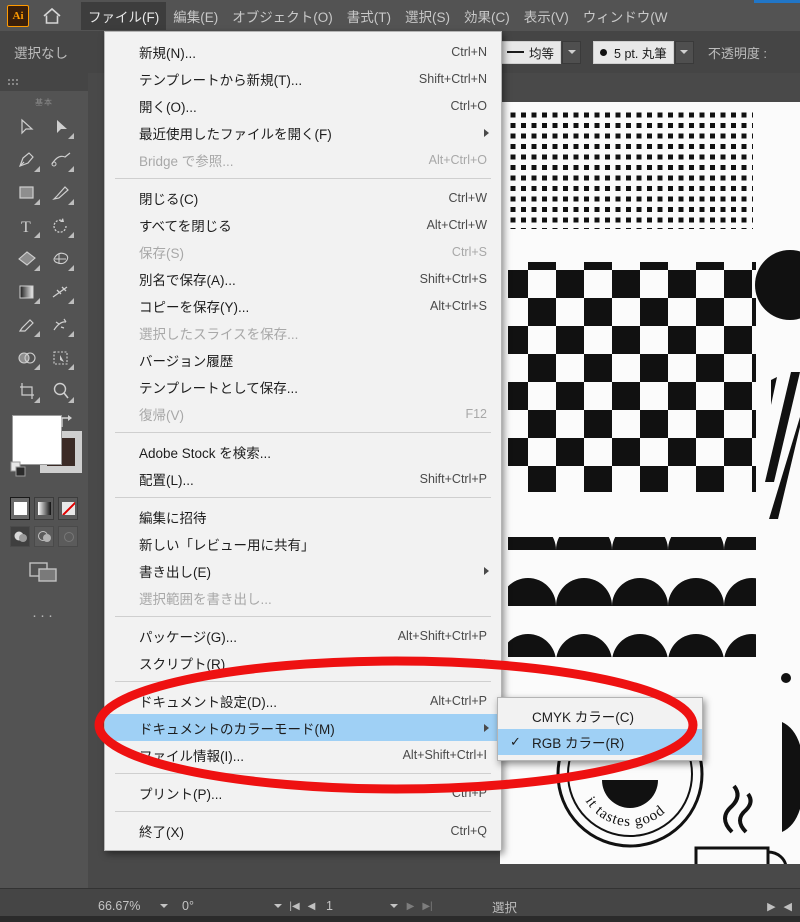 This screenshot has height=922, width=800. I want to click on fill-swatch, so click(37, 440).